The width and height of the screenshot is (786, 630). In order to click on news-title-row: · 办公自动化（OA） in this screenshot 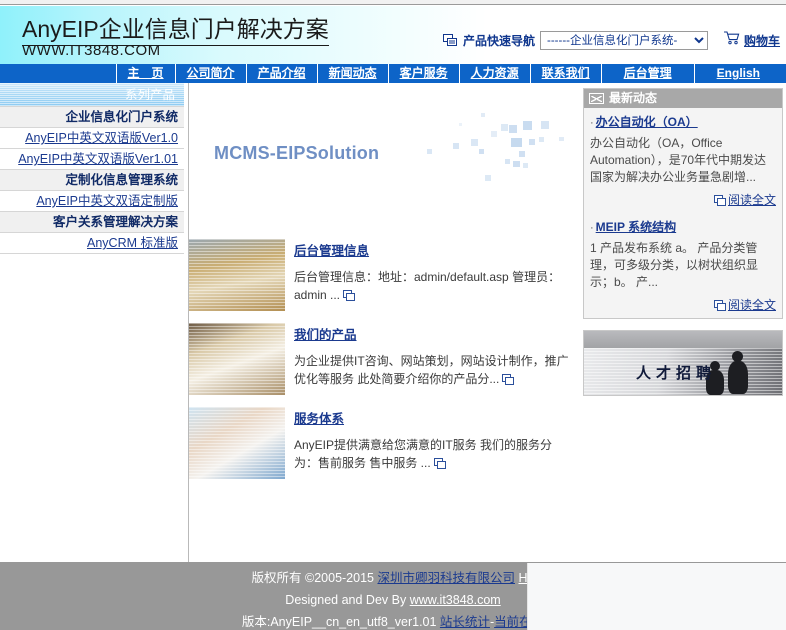, I will do `click(683, 122)`.